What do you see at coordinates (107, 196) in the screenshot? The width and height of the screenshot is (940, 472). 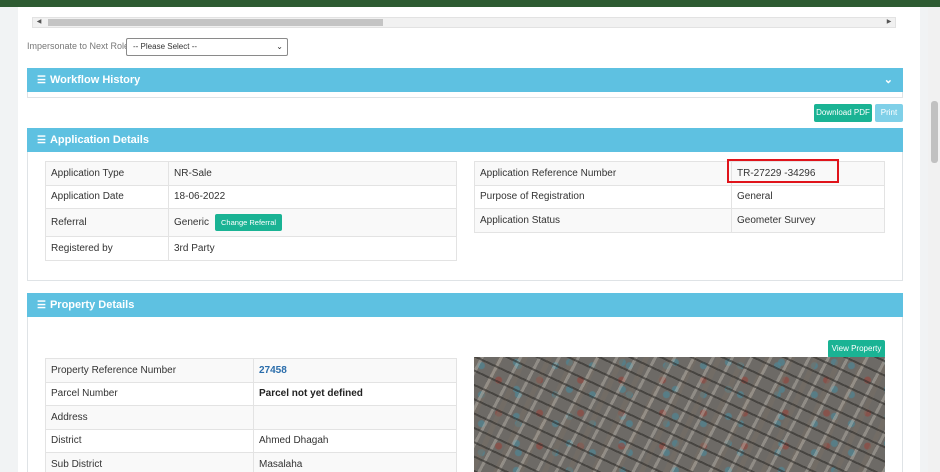 I see `row-label: Application Date` at bounding box center [107, 196].